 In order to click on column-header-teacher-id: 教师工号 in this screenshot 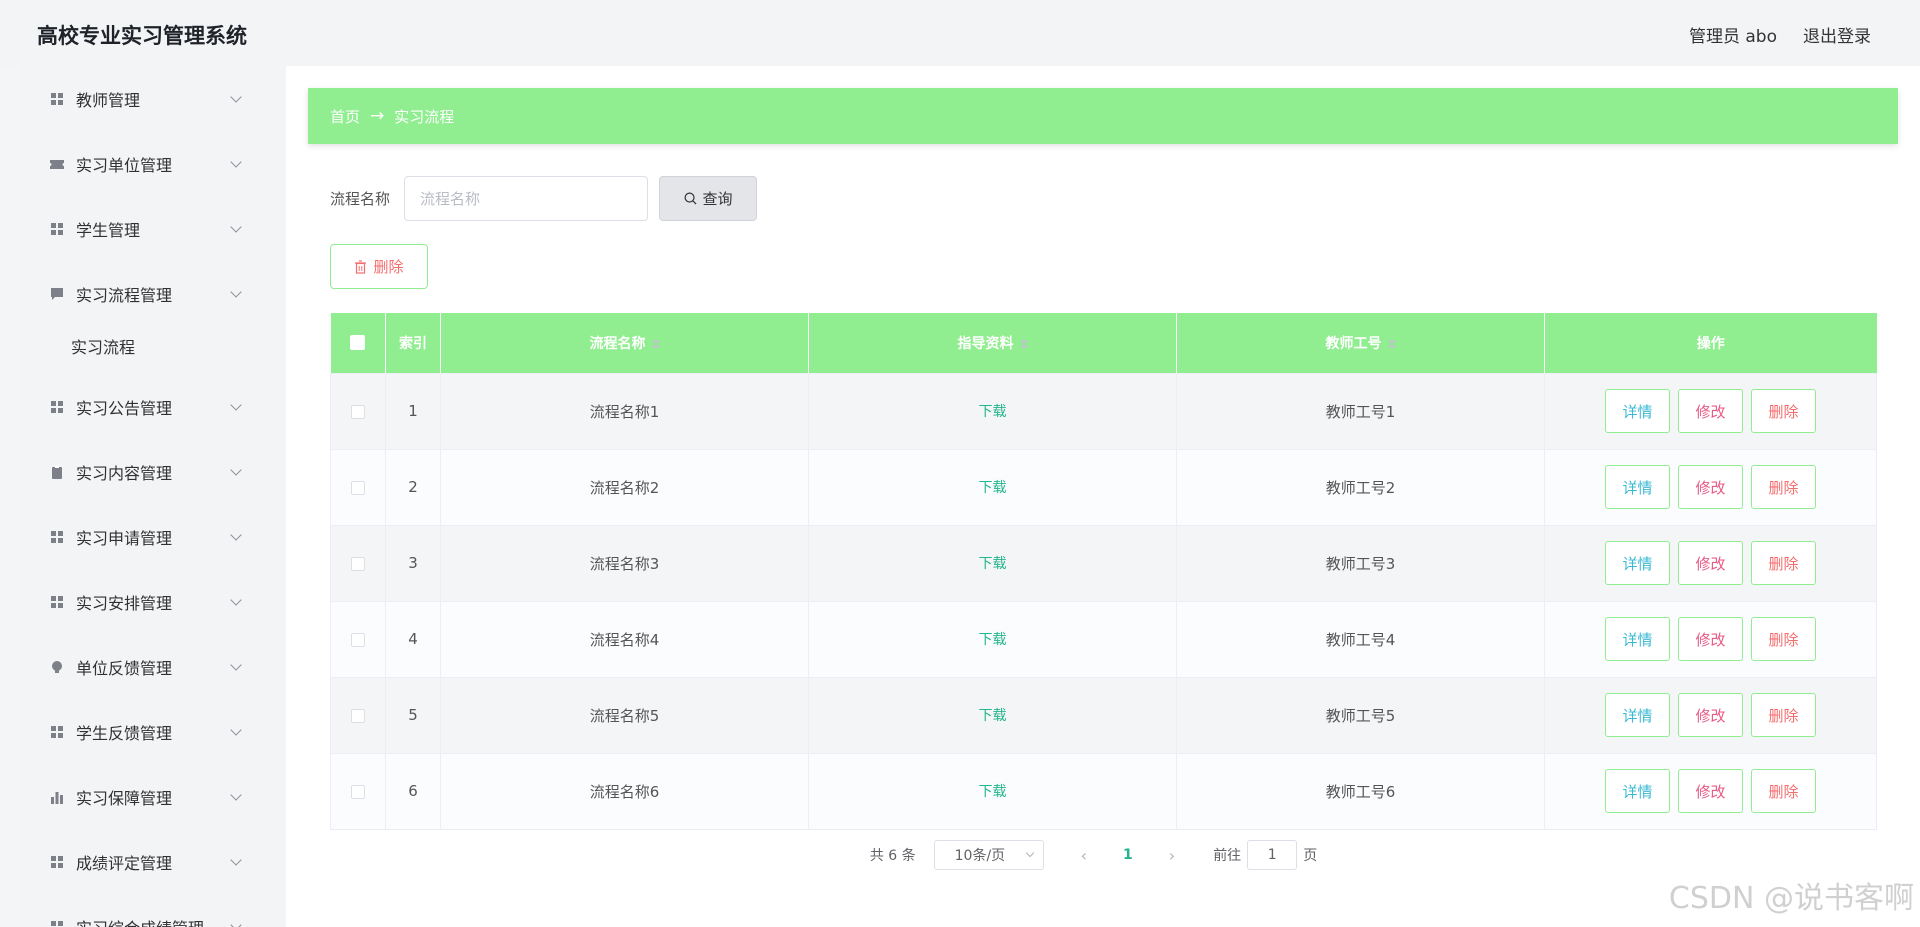, I will do `click(1360, 343)`.